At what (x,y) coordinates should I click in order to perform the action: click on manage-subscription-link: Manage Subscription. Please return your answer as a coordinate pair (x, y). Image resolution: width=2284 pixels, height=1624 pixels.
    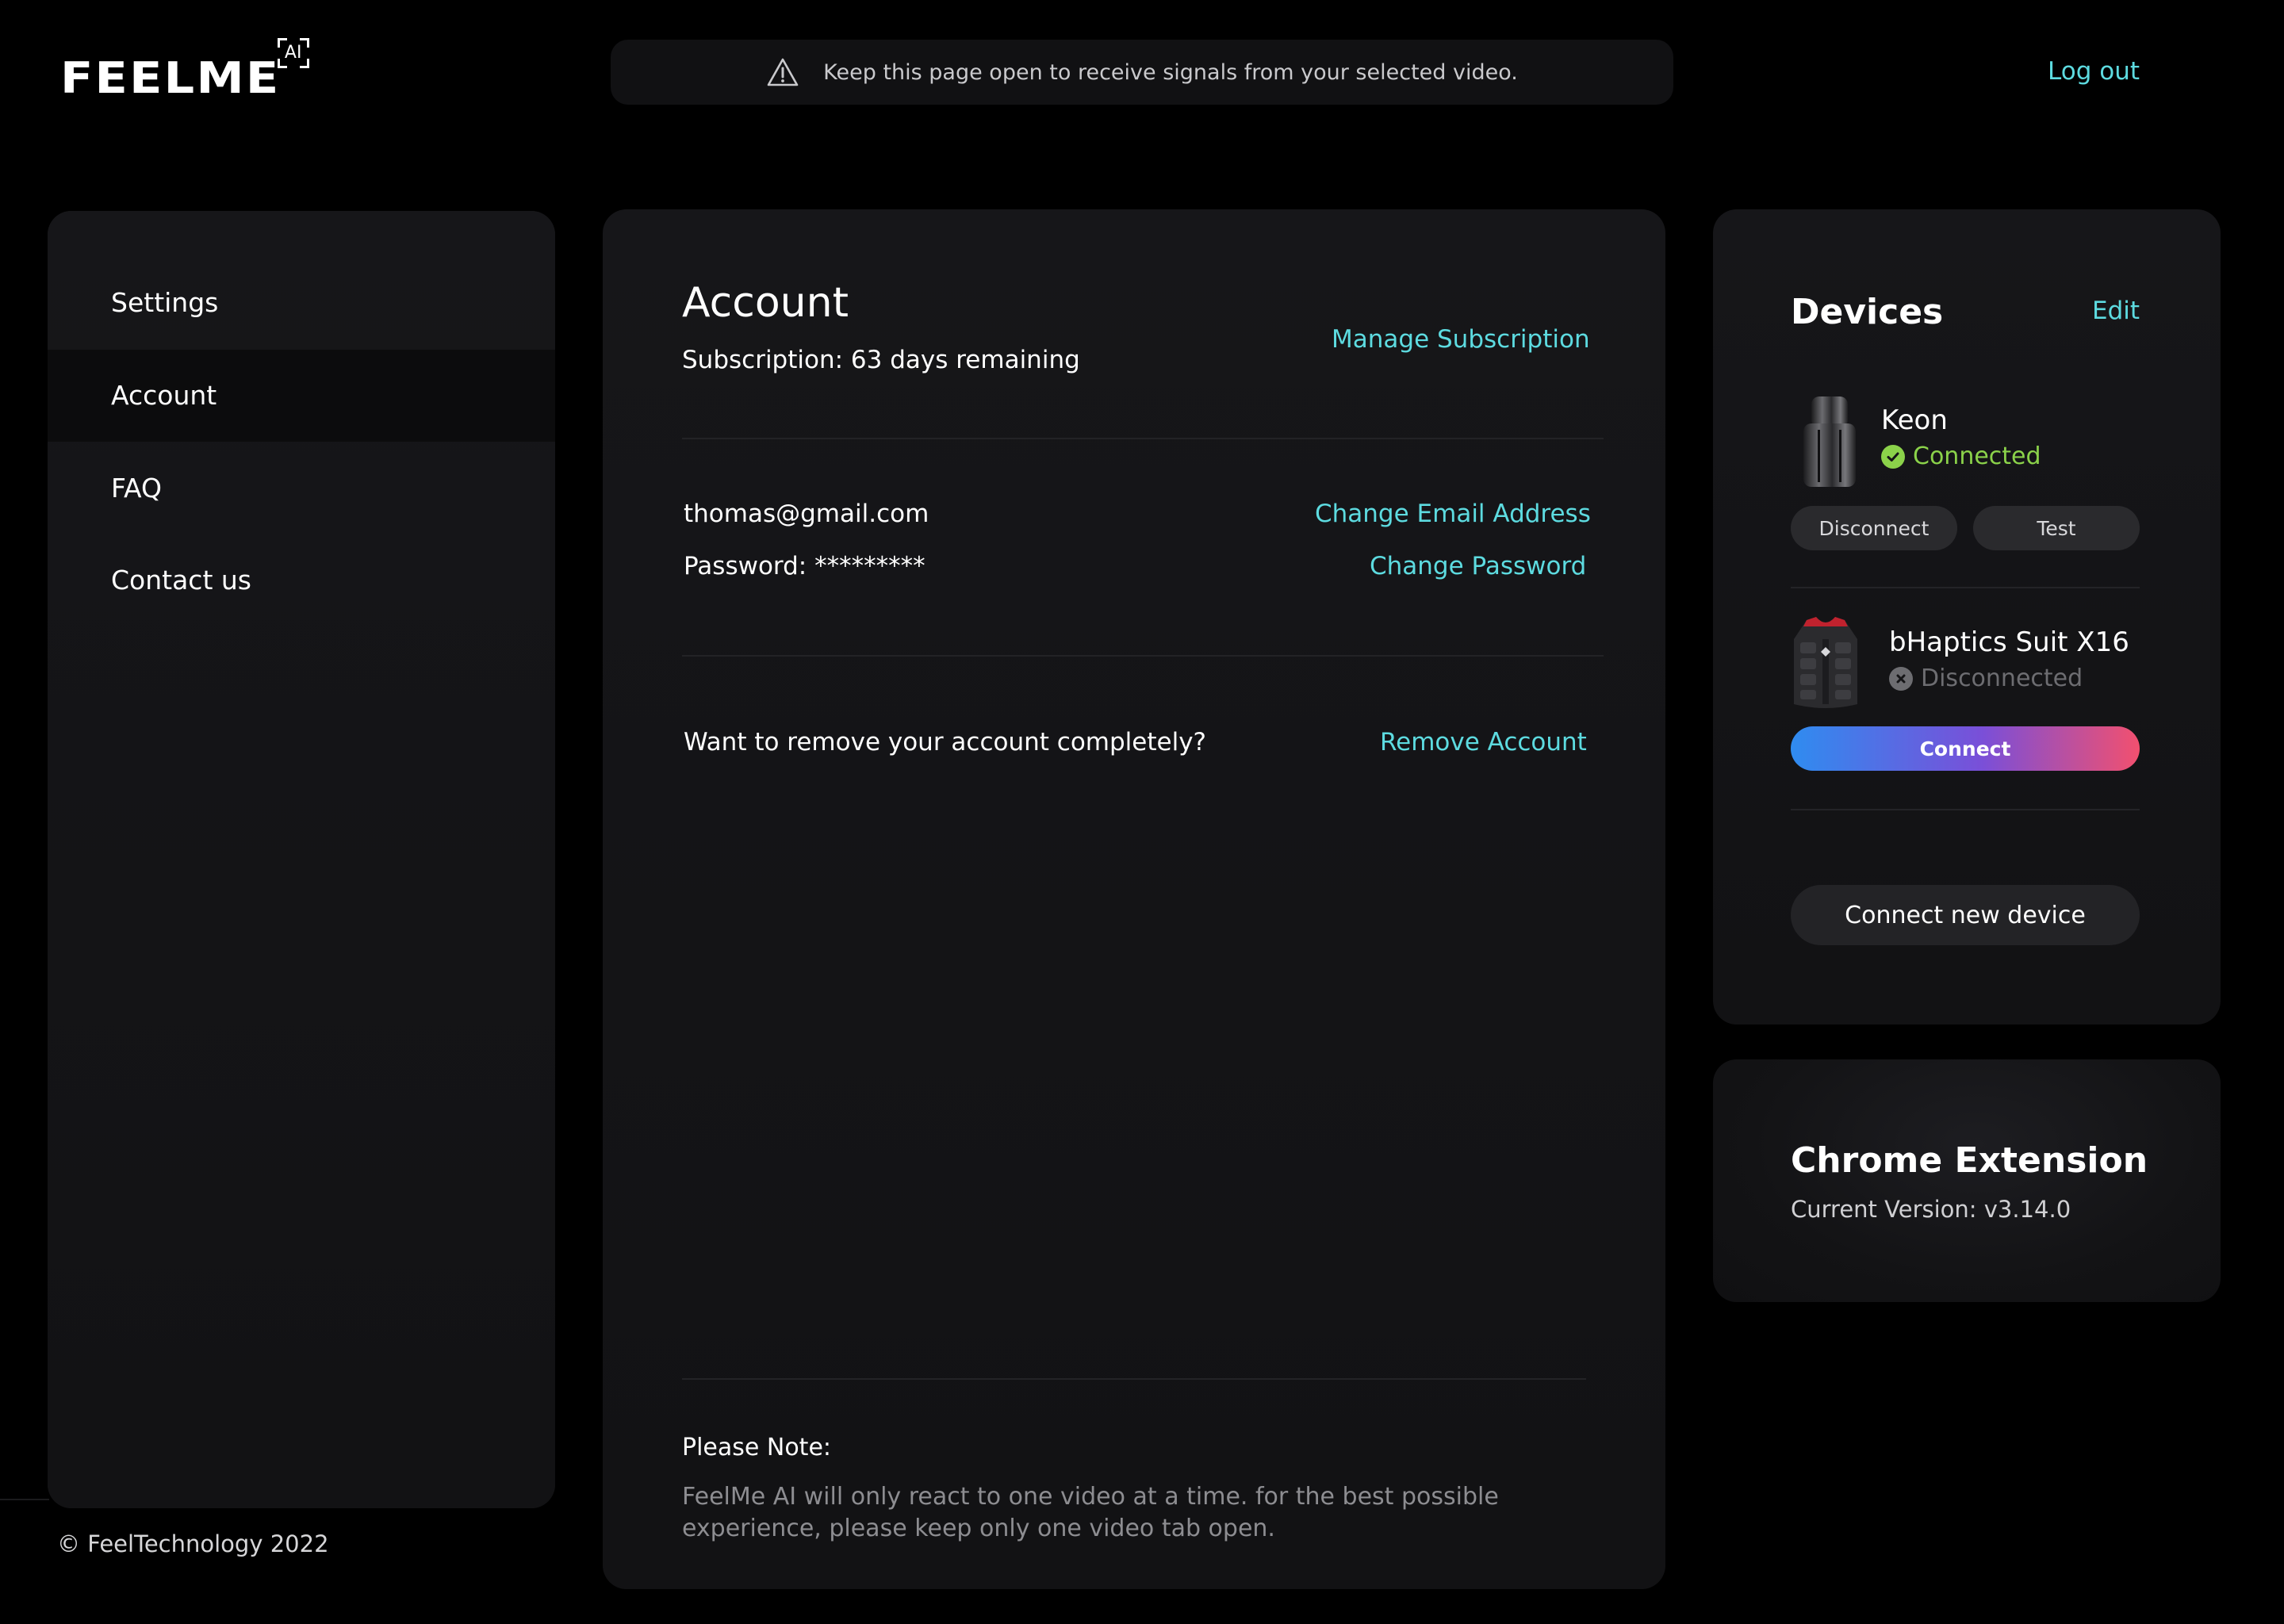
    Looking at the image, I should click on (1461, 339).